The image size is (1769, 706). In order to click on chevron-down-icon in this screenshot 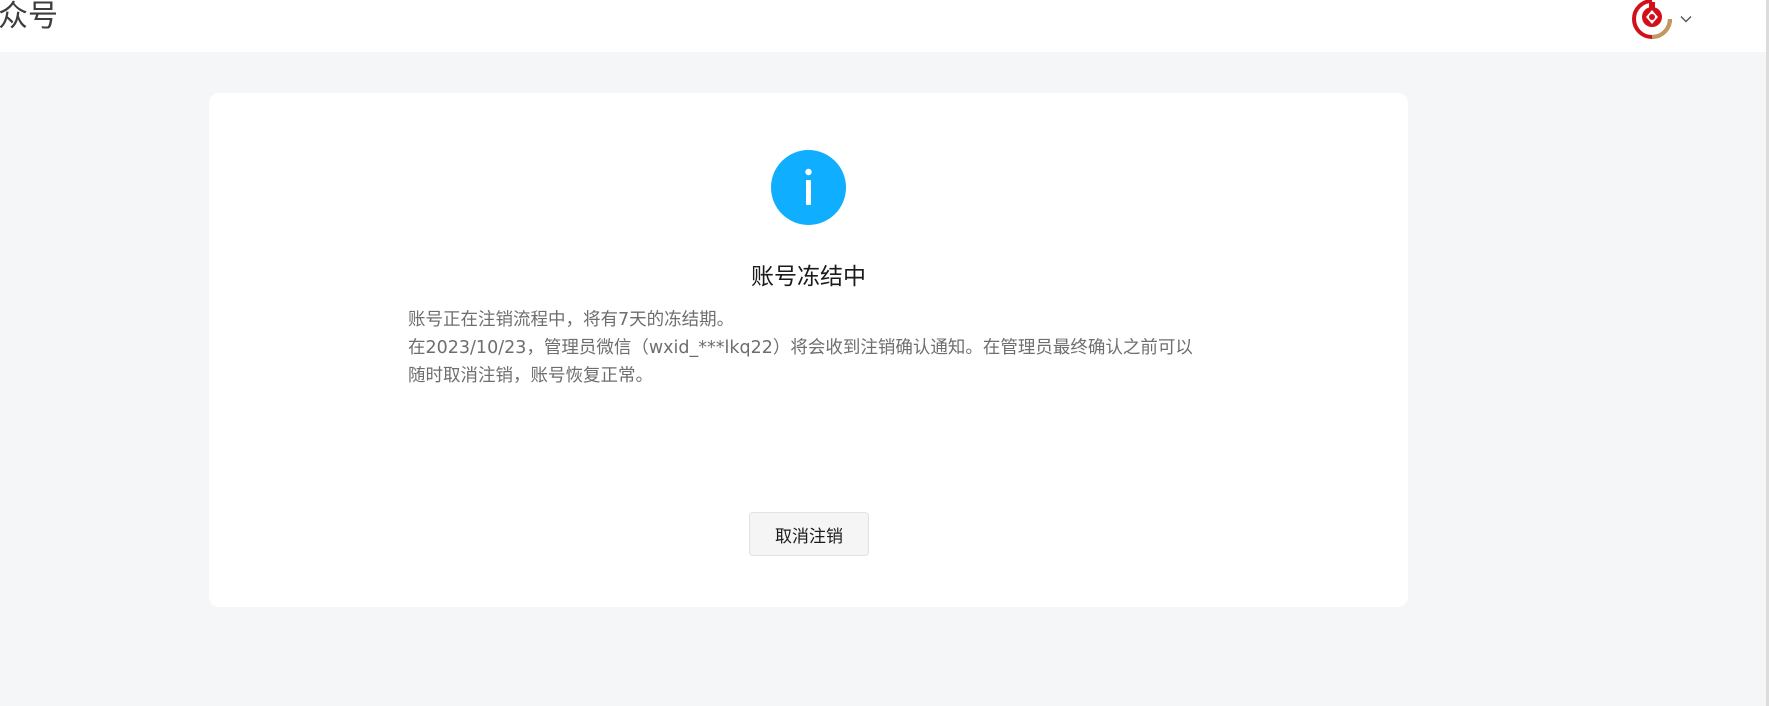, I will do `click(1686, 19)`.